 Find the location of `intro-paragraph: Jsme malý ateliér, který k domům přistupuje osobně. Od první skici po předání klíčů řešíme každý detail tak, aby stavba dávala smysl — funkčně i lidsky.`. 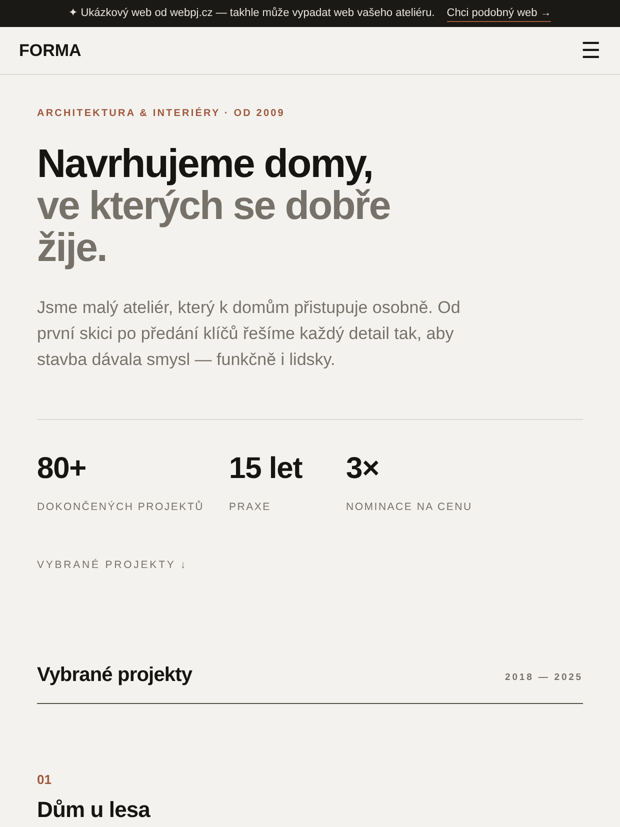

intro-paragraph: Jsme malý ateliér, který k domům přistupuje osobně. Od první skici po předání klíčů řešíme každý detail tak, aby stavba dávala smysl — funkčně i lidsky. is located at coordinates (249, 334).